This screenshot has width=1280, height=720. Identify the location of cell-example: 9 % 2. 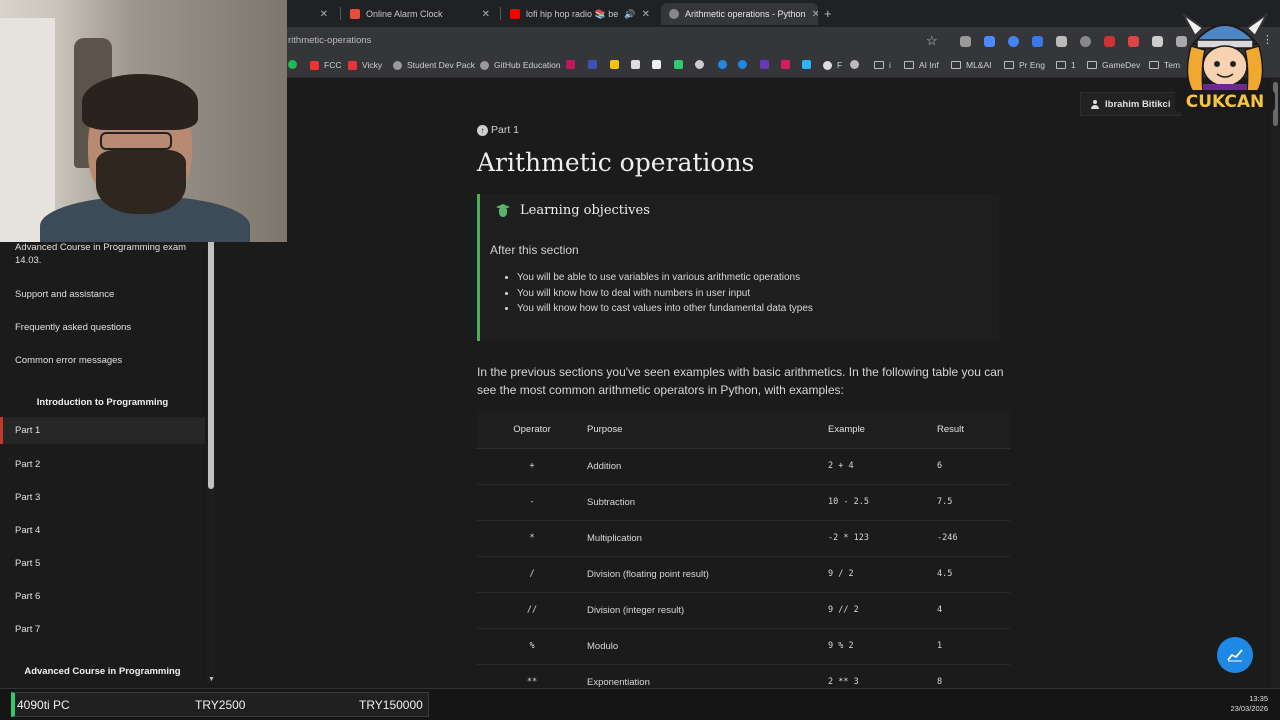
(882, 646).